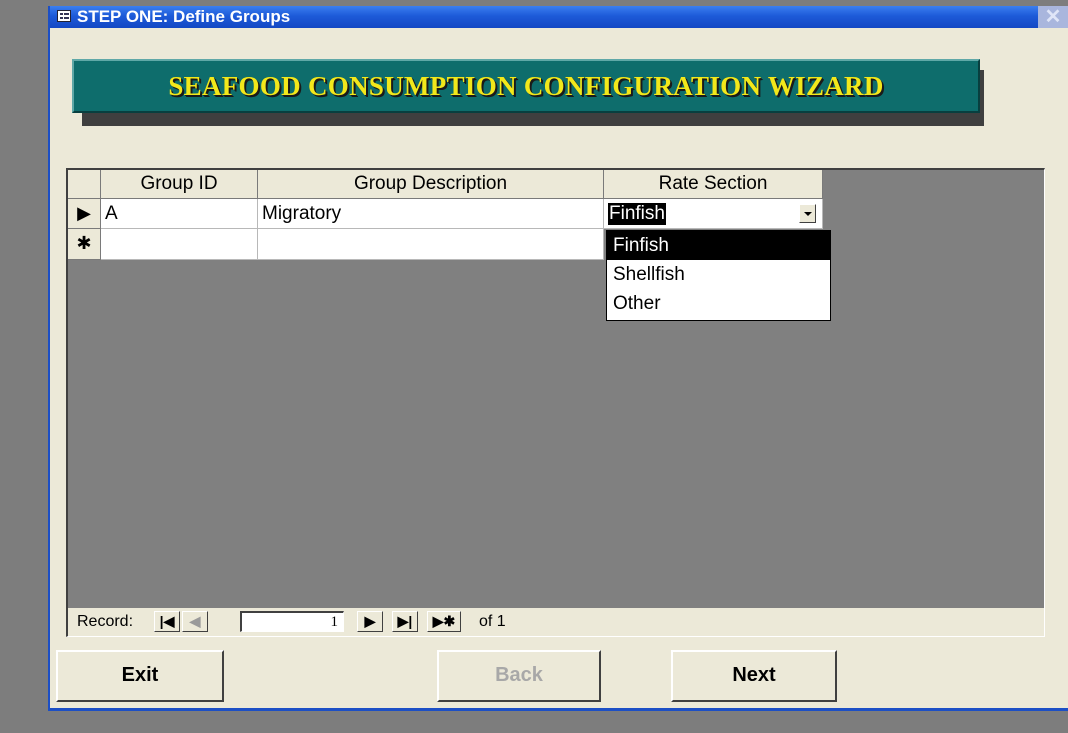 The image size is (1068, 733). I want to click on rate-section-dropdown-list: Finfish Shellfish Other, so click(718, 275).